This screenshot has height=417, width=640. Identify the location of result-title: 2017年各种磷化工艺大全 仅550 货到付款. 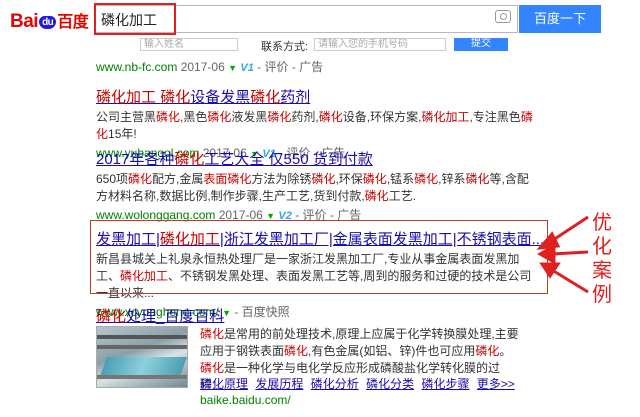
(316, 158).